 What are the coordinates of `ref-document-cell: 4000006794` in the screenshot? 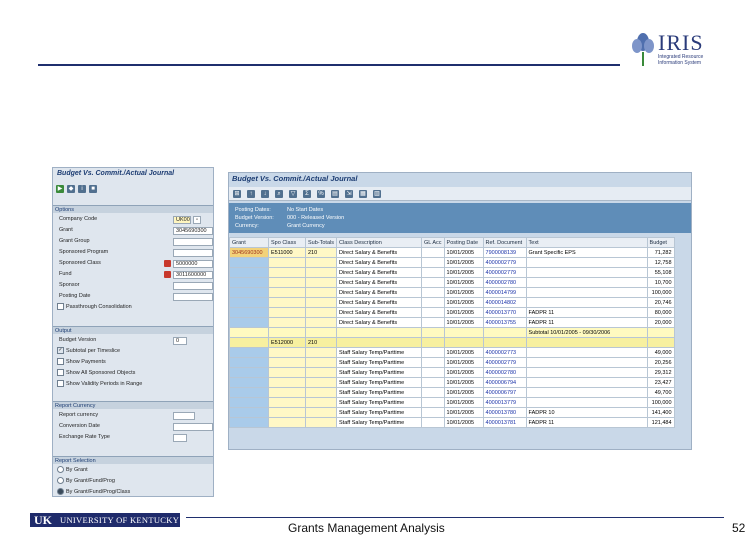 It's located at (504, 382).